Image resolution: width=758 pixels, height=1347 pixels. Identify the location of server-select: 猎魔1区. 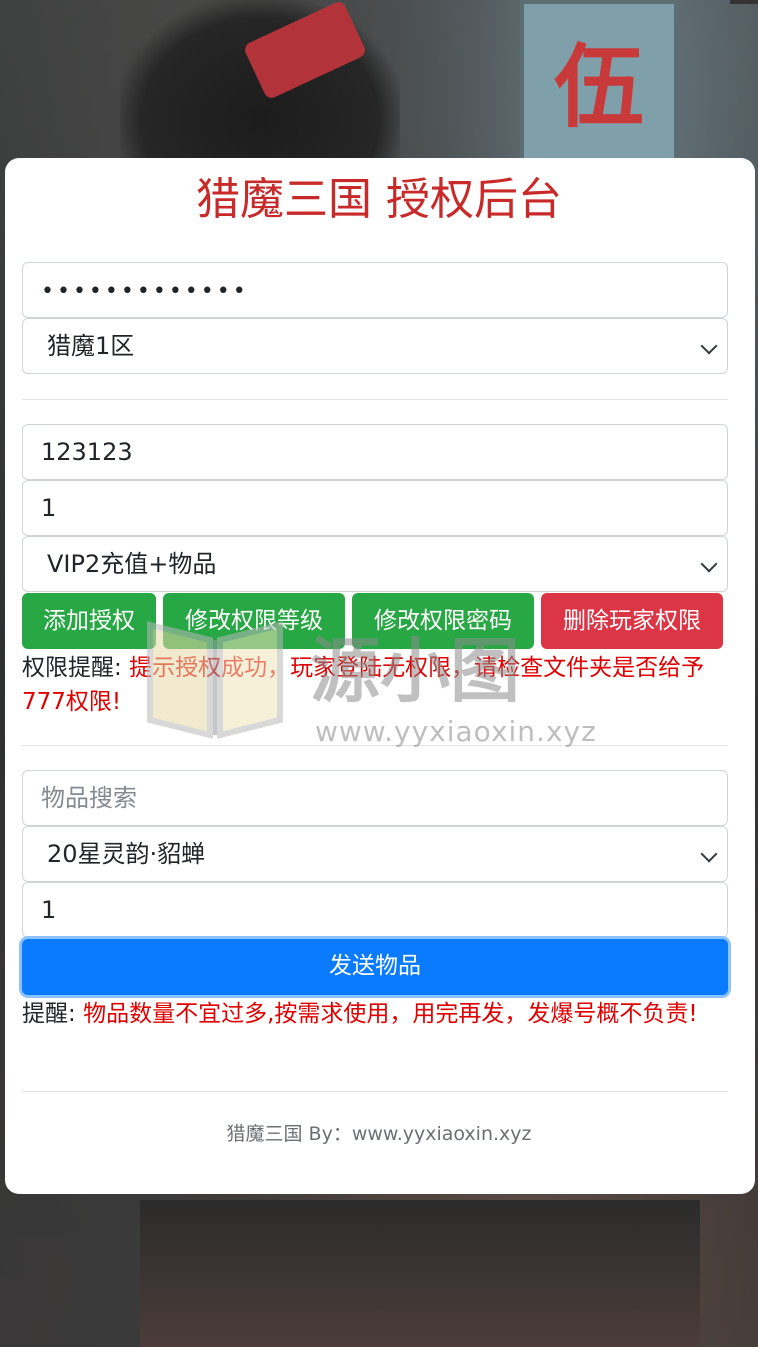
(375, 346).